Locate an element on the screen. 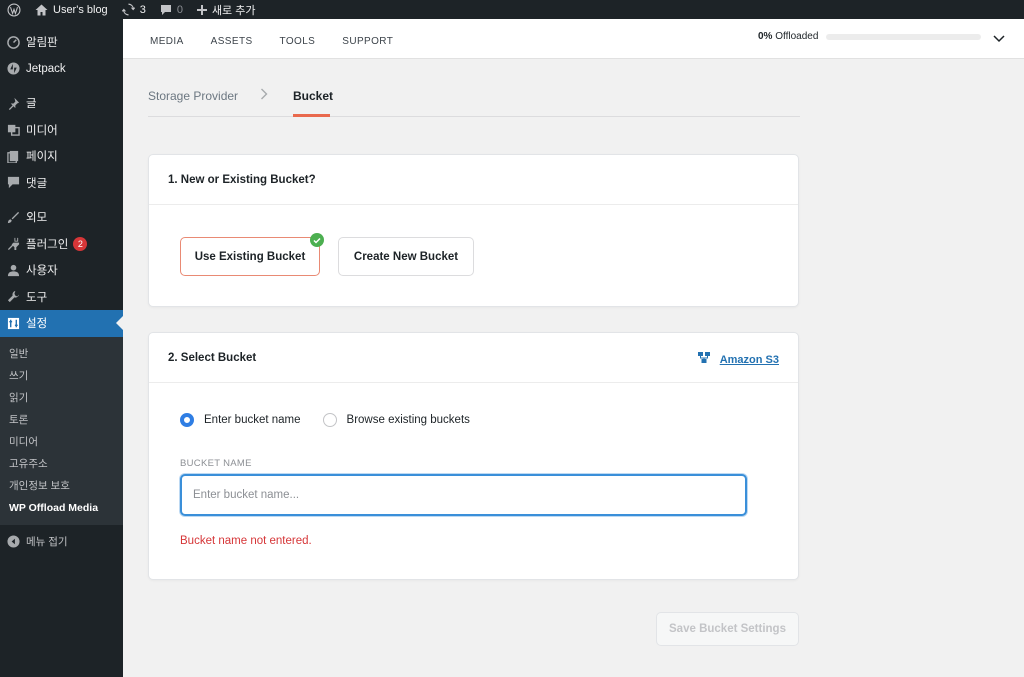  tab-assets: ASSETS is located at coordinates (232, 38).